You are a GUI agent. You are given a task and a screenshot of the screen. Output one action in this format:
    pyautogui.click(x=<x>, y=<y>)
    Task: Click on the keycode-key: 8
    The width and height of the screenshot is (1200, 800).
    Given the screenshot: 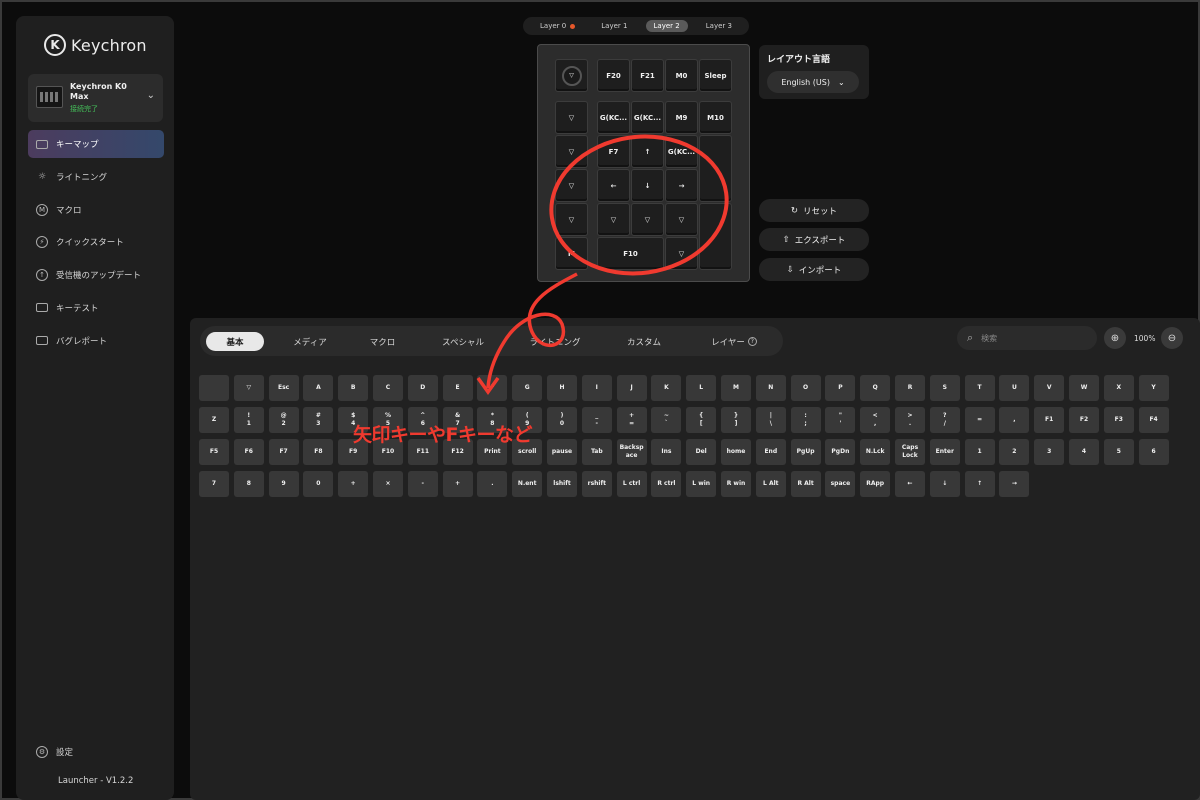 What is the action you would take?
    pyautogui.click(x=248, y=484)
    